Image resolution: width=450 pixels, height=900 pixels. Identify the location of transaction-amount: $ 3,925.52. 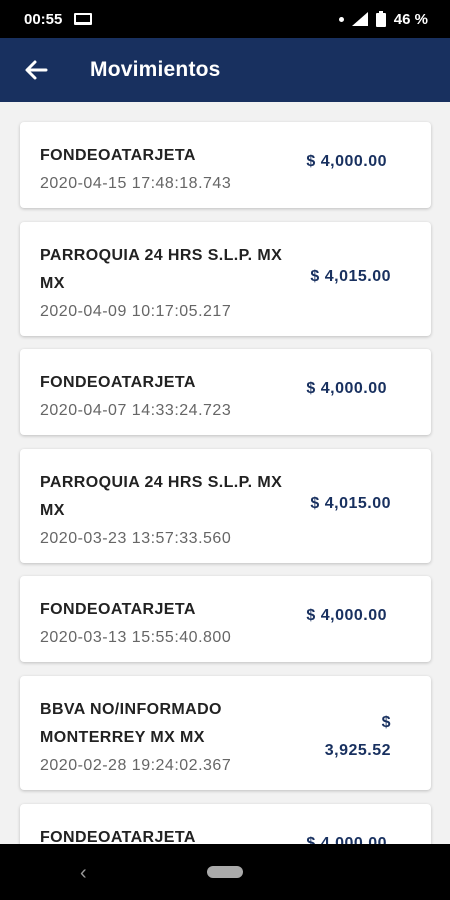
(357, 736).